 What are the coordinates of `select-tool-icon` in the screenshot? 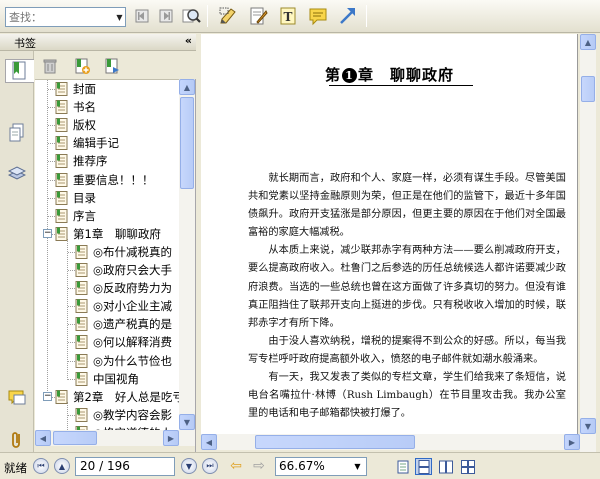 It's located at (228, 16).